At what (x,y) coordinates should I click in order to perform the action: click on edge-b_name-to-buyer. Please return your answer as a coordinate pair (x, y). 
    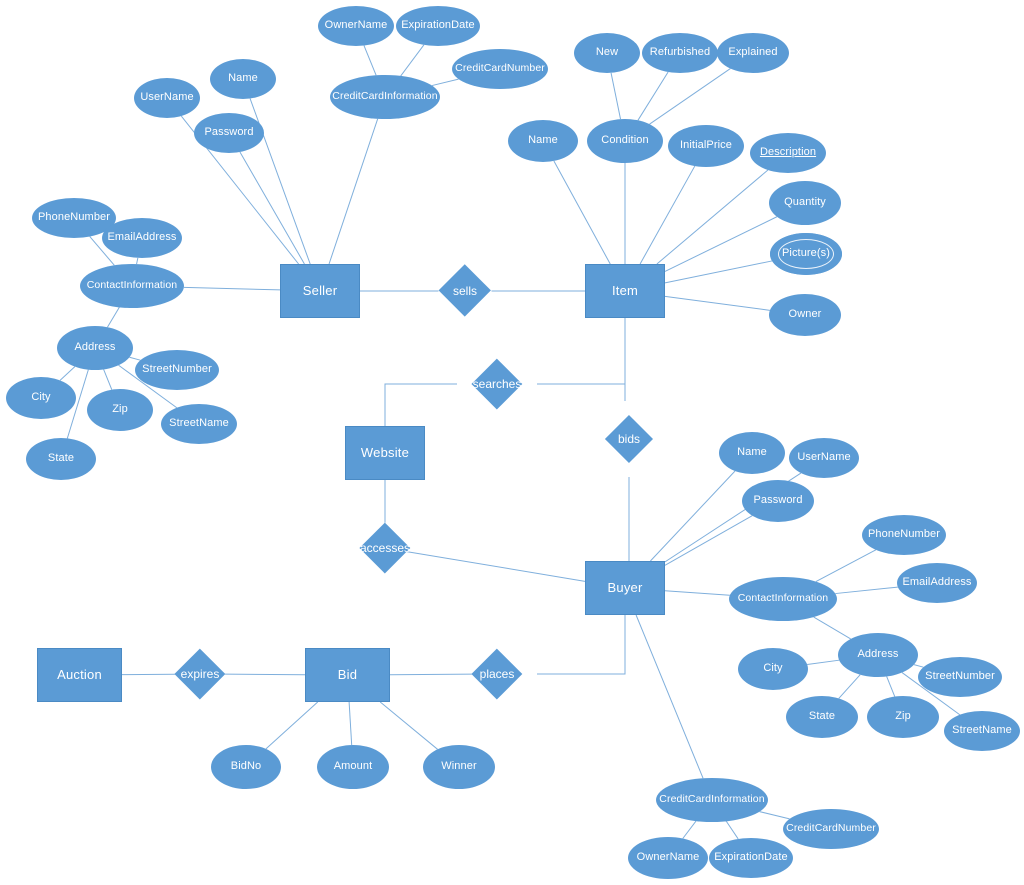
    Looking at the image, I should click on (693, 516).